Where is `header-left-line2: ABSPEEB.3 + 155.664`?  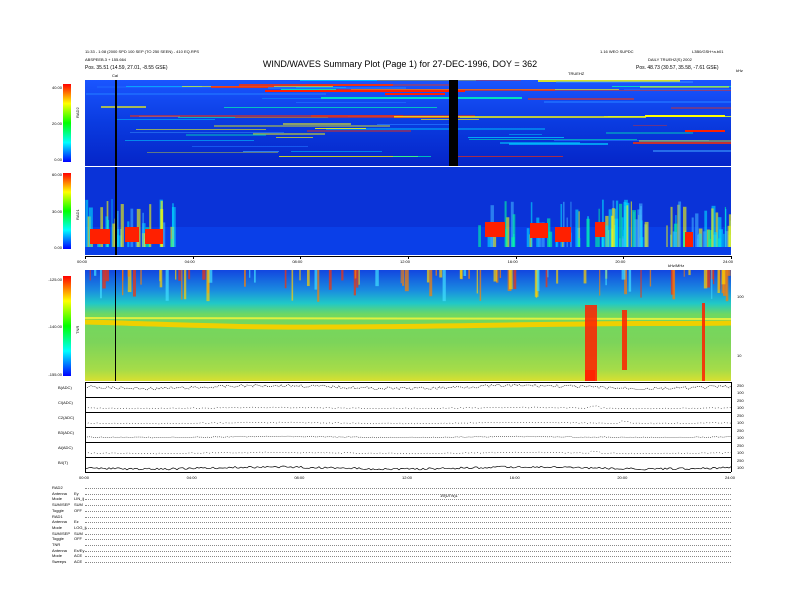 header-left-line2: ABSPEEB.3 + 155.664 is located at coordinates (106, 59).